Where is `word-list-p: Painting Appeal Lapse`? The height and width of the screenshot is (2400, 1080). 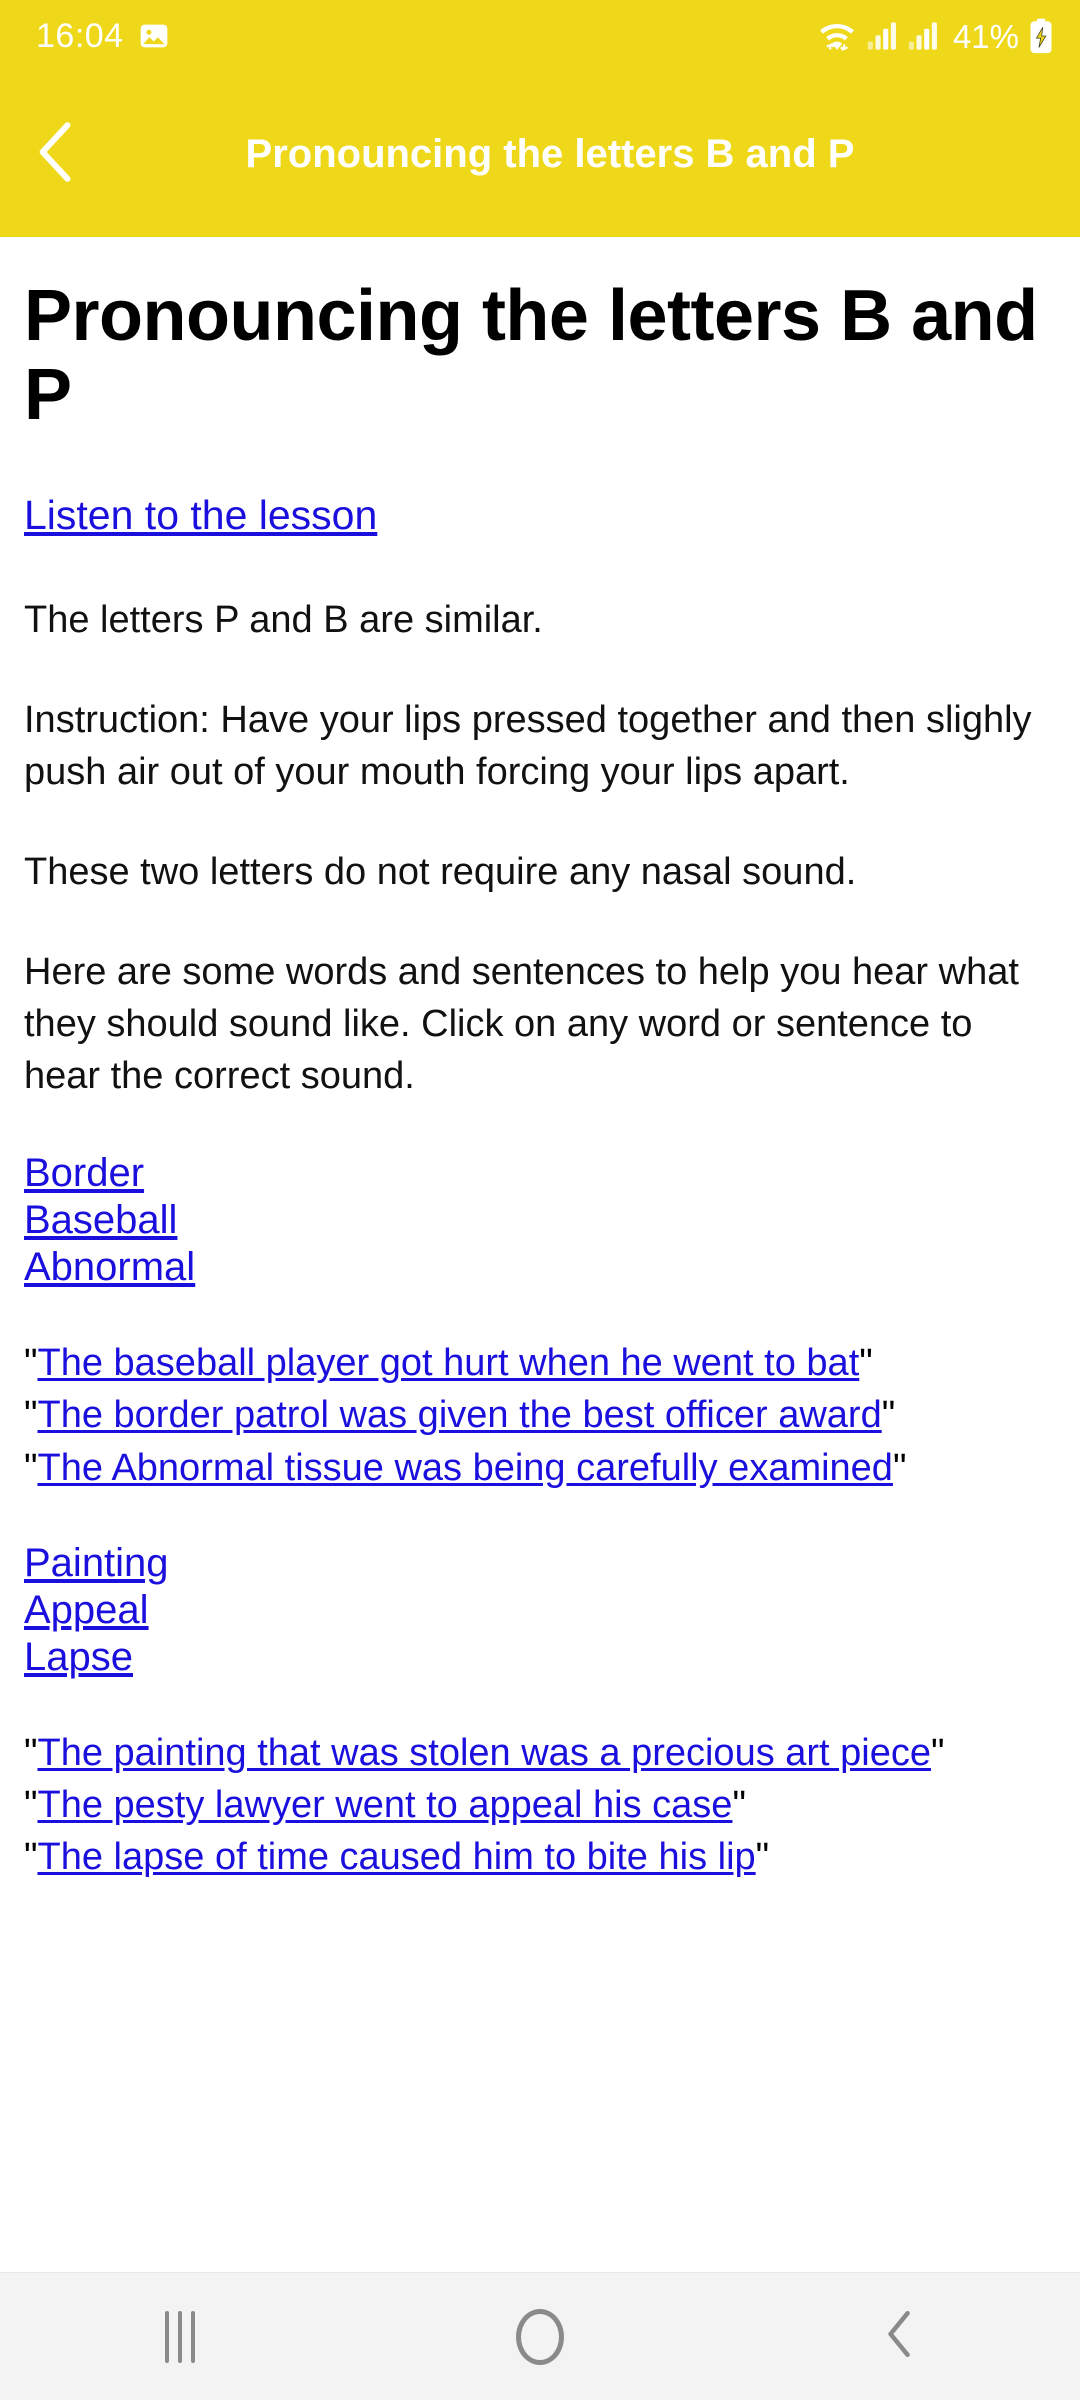
word-list-p: Painting Appeal Lapse is located at coordinates (540, 1611).